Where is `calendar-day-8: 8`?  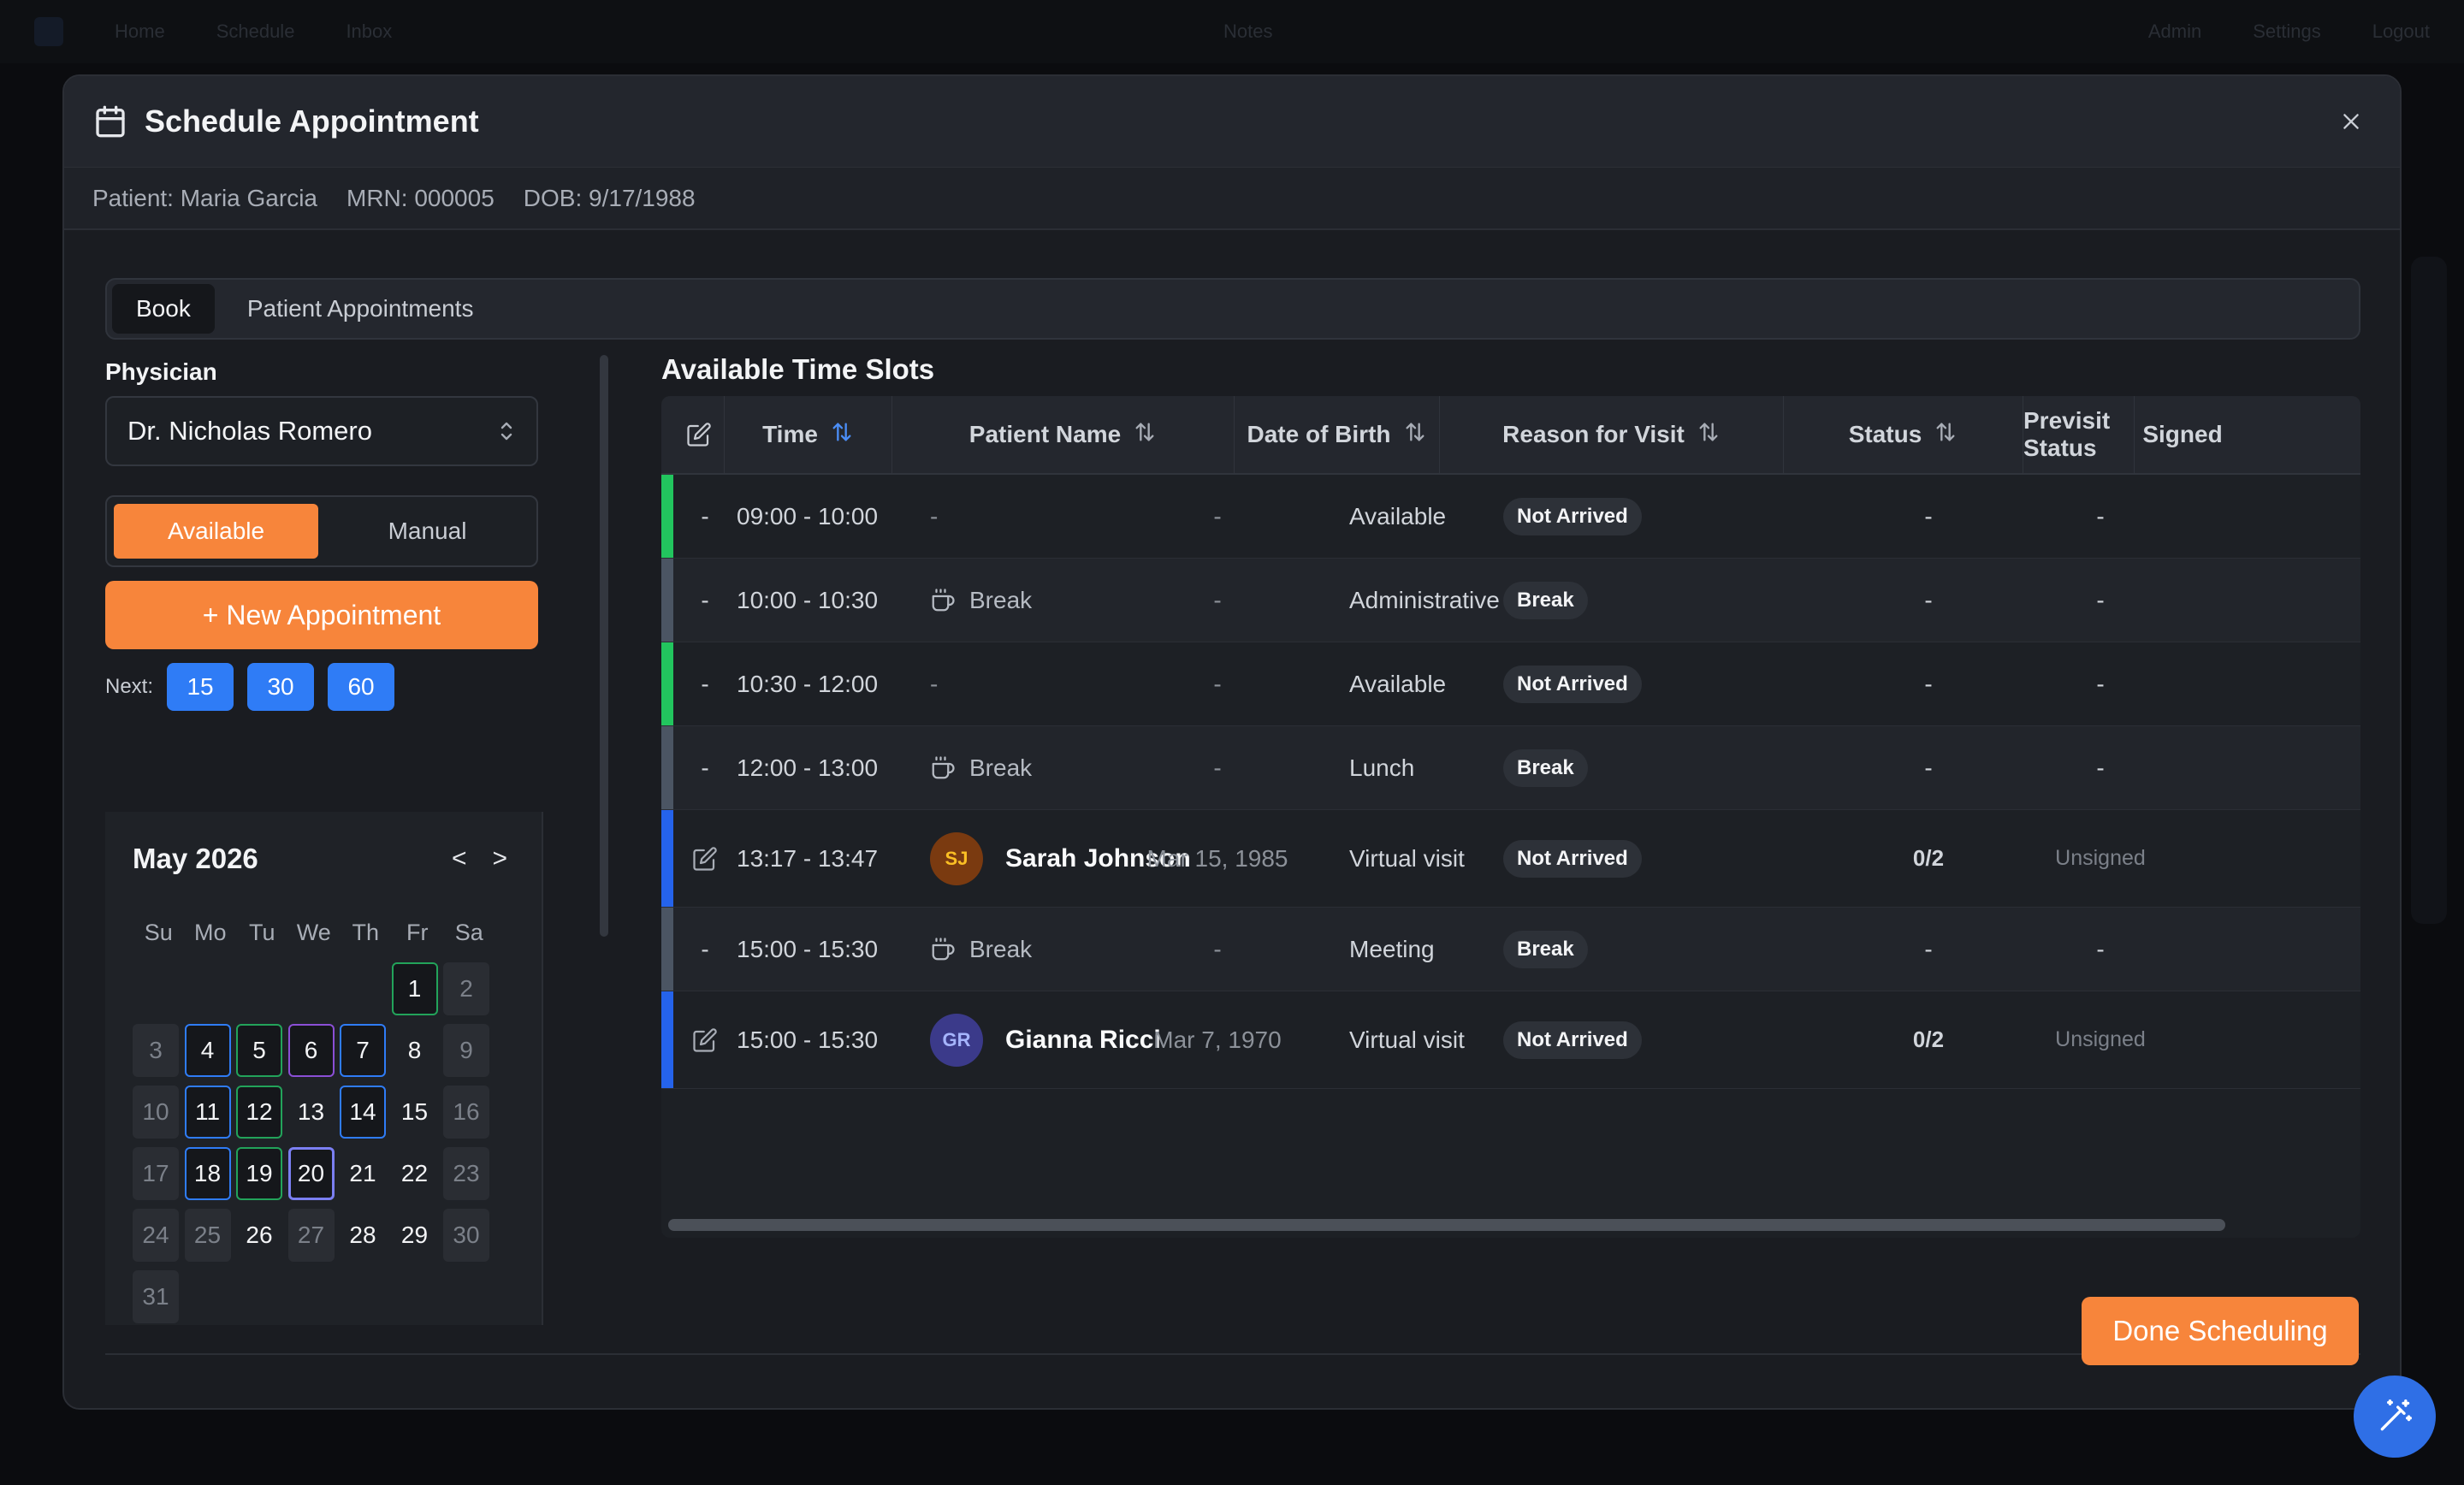 calendar-day-8: 8 is located at coordinates (415, 1050).